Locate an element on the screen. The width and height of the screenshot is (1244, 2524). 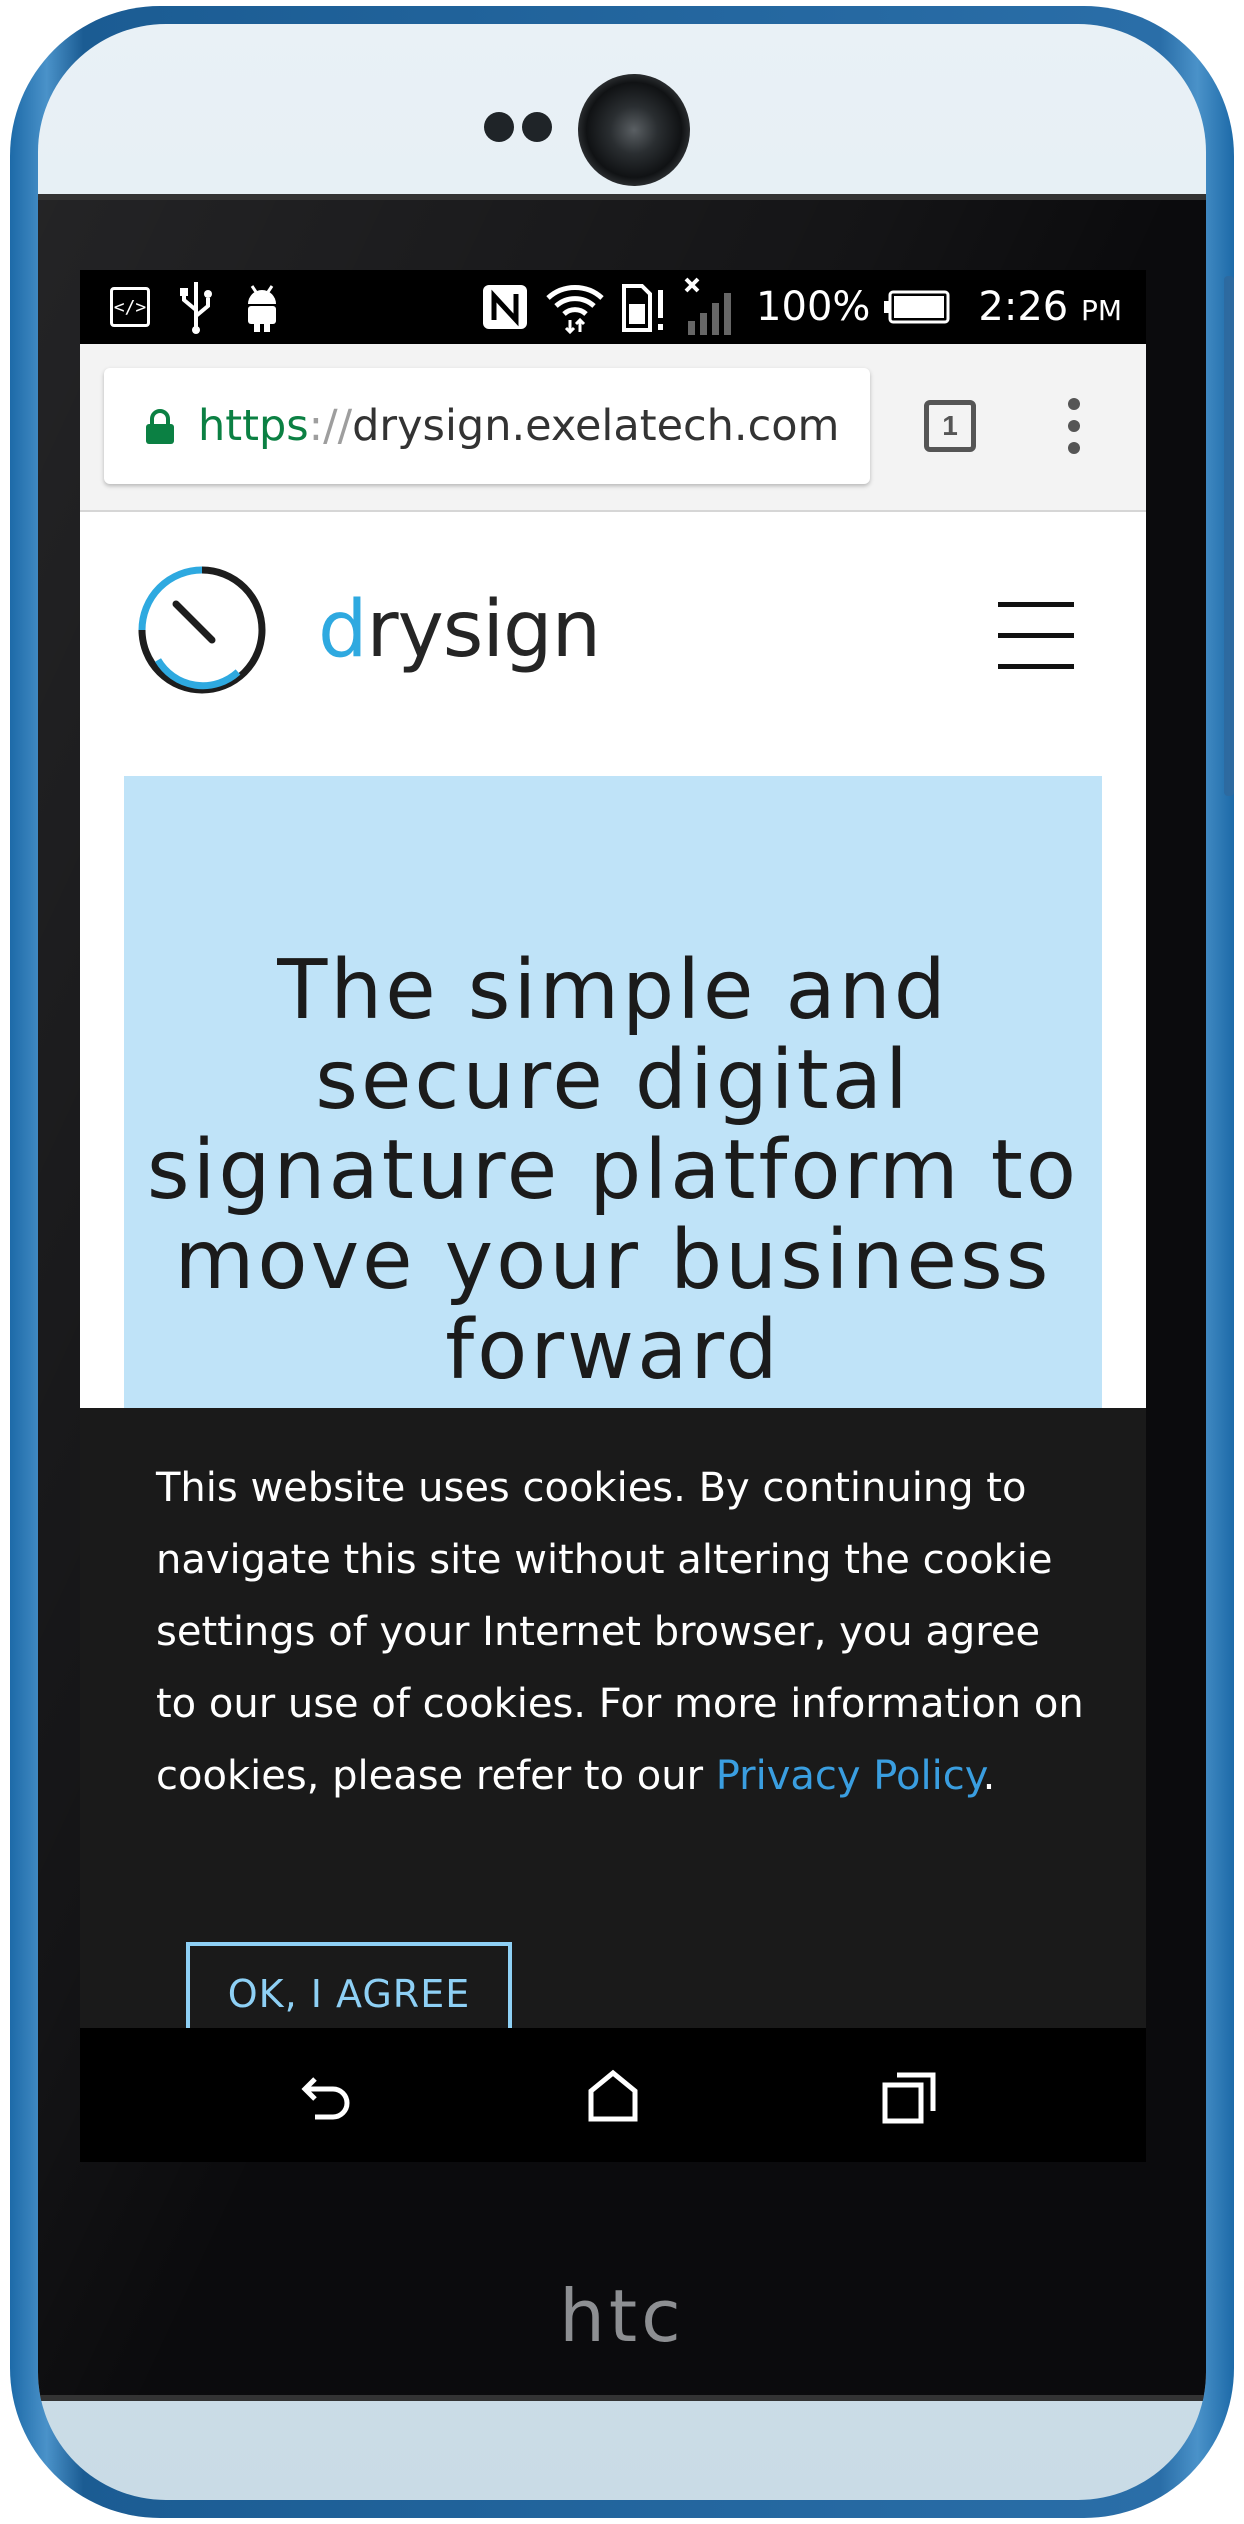
nfc-icon is located at coordinates (505, 307).